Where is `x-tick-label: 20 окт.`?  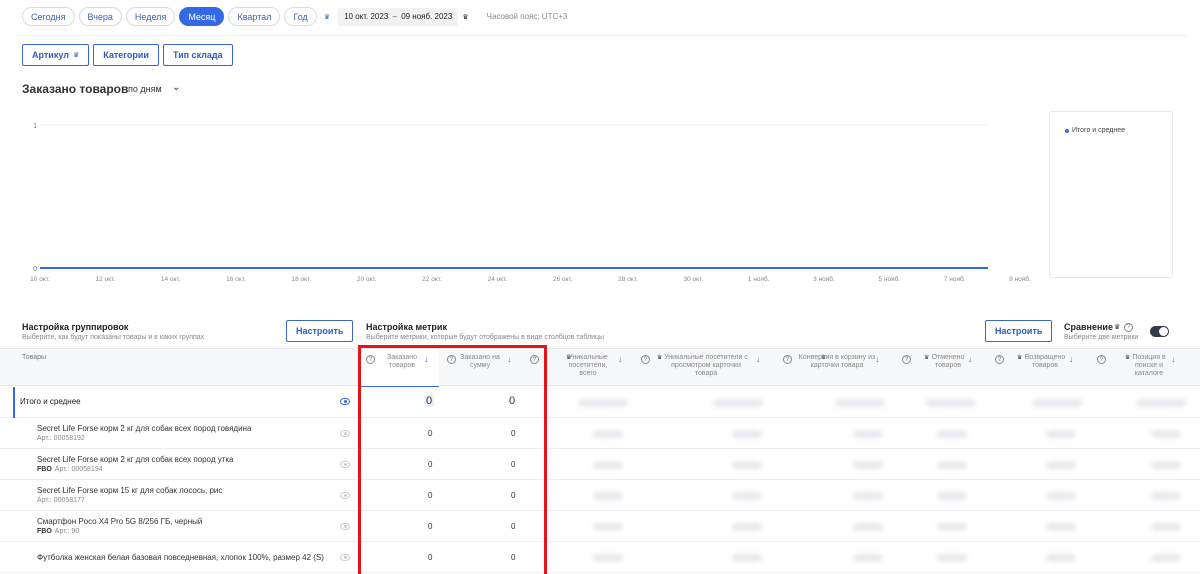 x-tick-label: 20 окт. is located at coordinates (367, 279).